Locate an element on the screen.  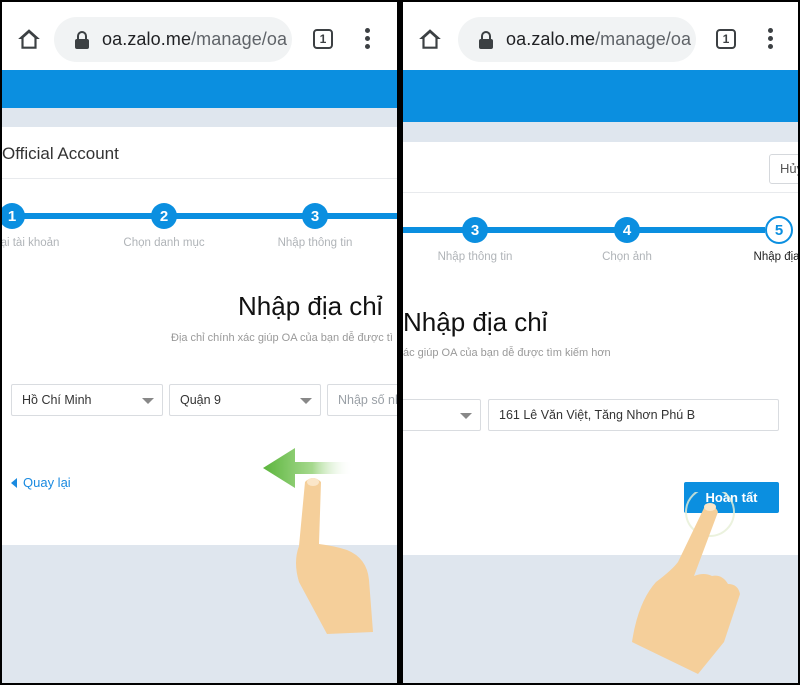
finish-button: Hoàn tất is located at coordinates (731, 497).